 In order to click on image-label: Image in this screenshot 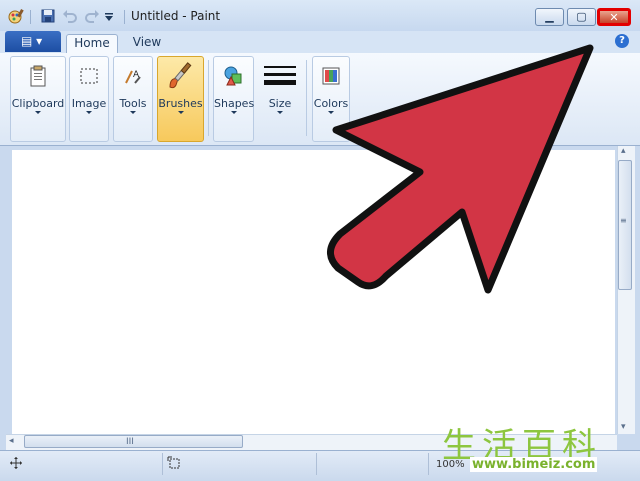, I will do `click(89, 103)`.